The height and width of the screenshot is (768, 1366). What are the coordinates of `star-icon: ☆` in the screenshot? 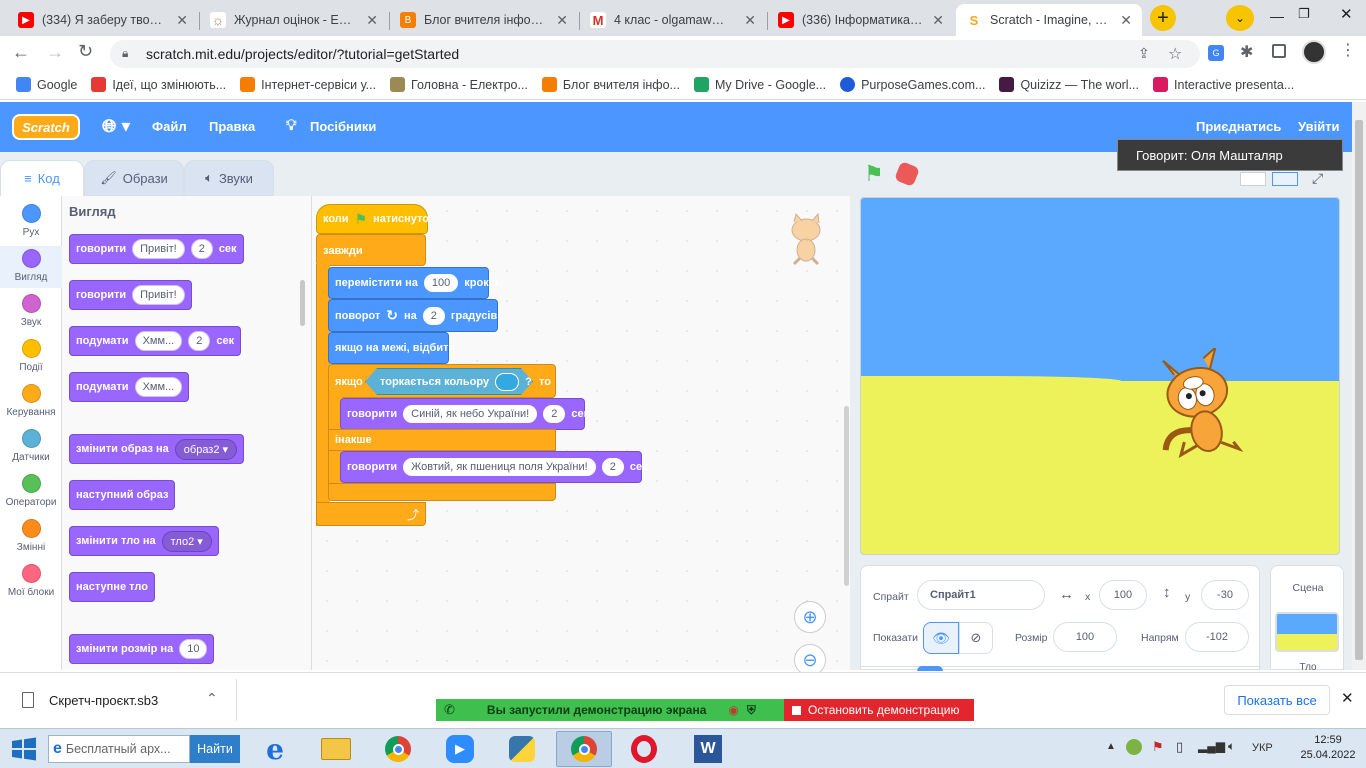 It's located at (1175, 54).